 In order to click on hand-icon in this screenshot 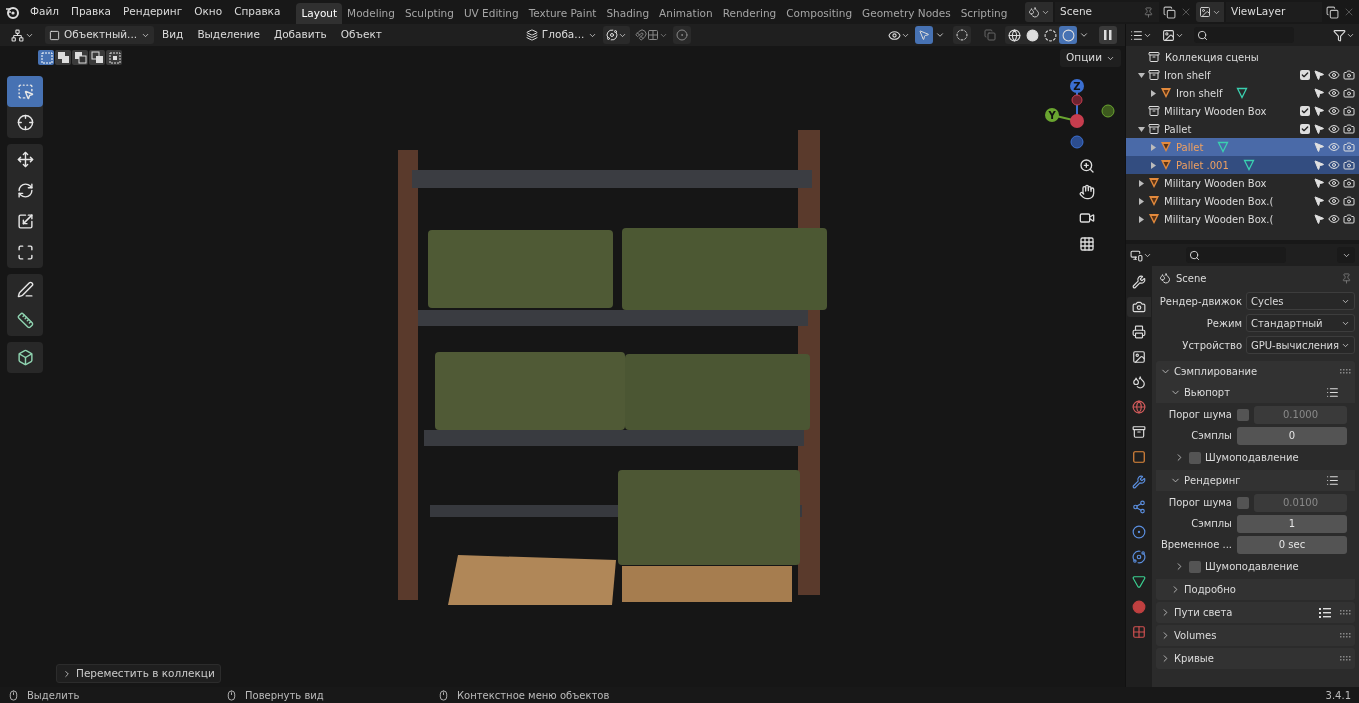, I will do `click(1087, 192)`.